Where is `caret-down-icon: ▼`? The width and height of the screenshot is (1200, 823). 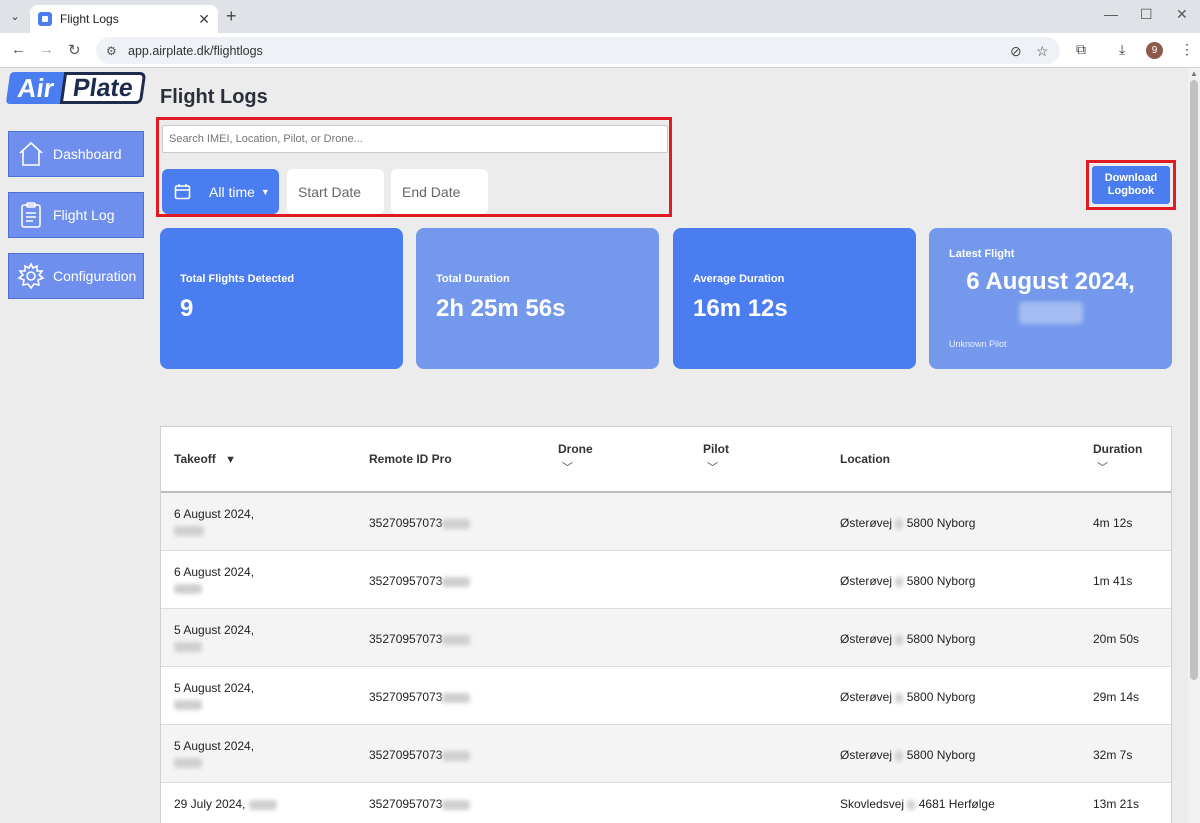 caret-down-icon: ▼ is located at coordinates (265, 191).